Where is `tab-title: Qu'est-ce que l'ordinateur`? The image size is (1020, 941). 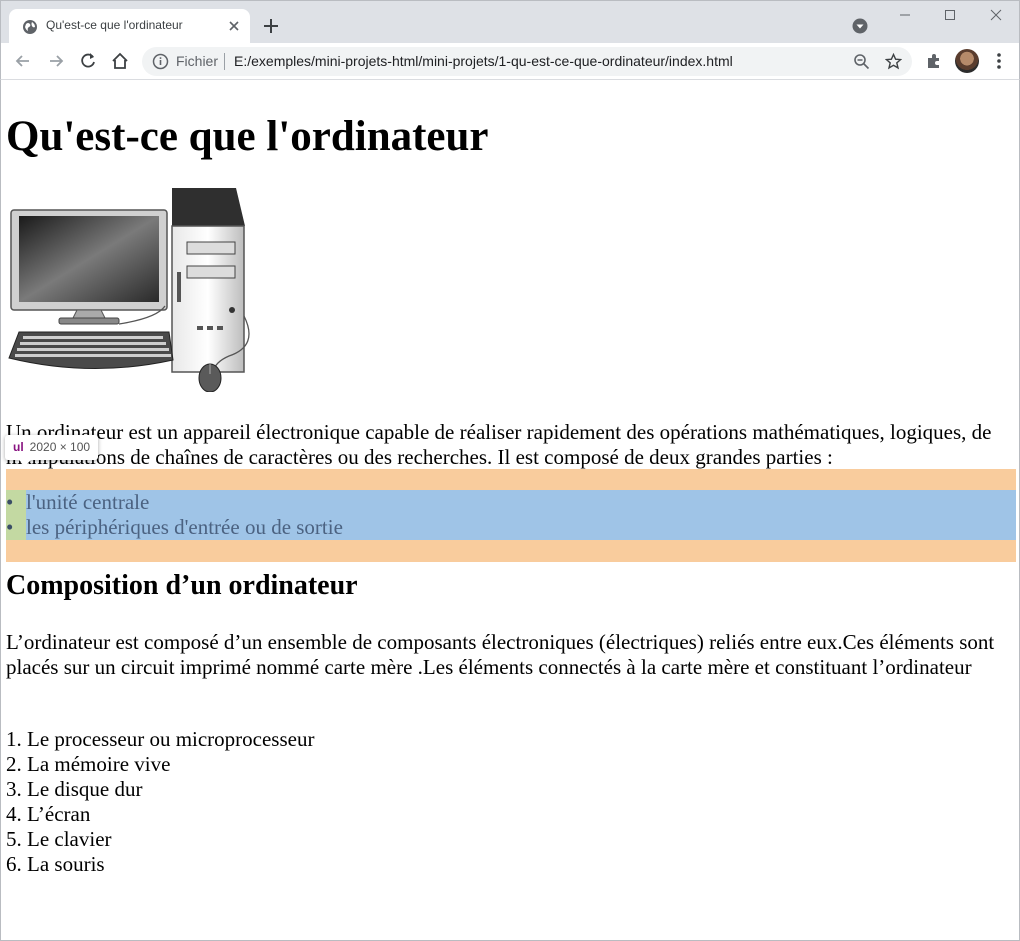 tab-title: Qu'est-ce que l'ordinateur is located at coordinates (114, 25).